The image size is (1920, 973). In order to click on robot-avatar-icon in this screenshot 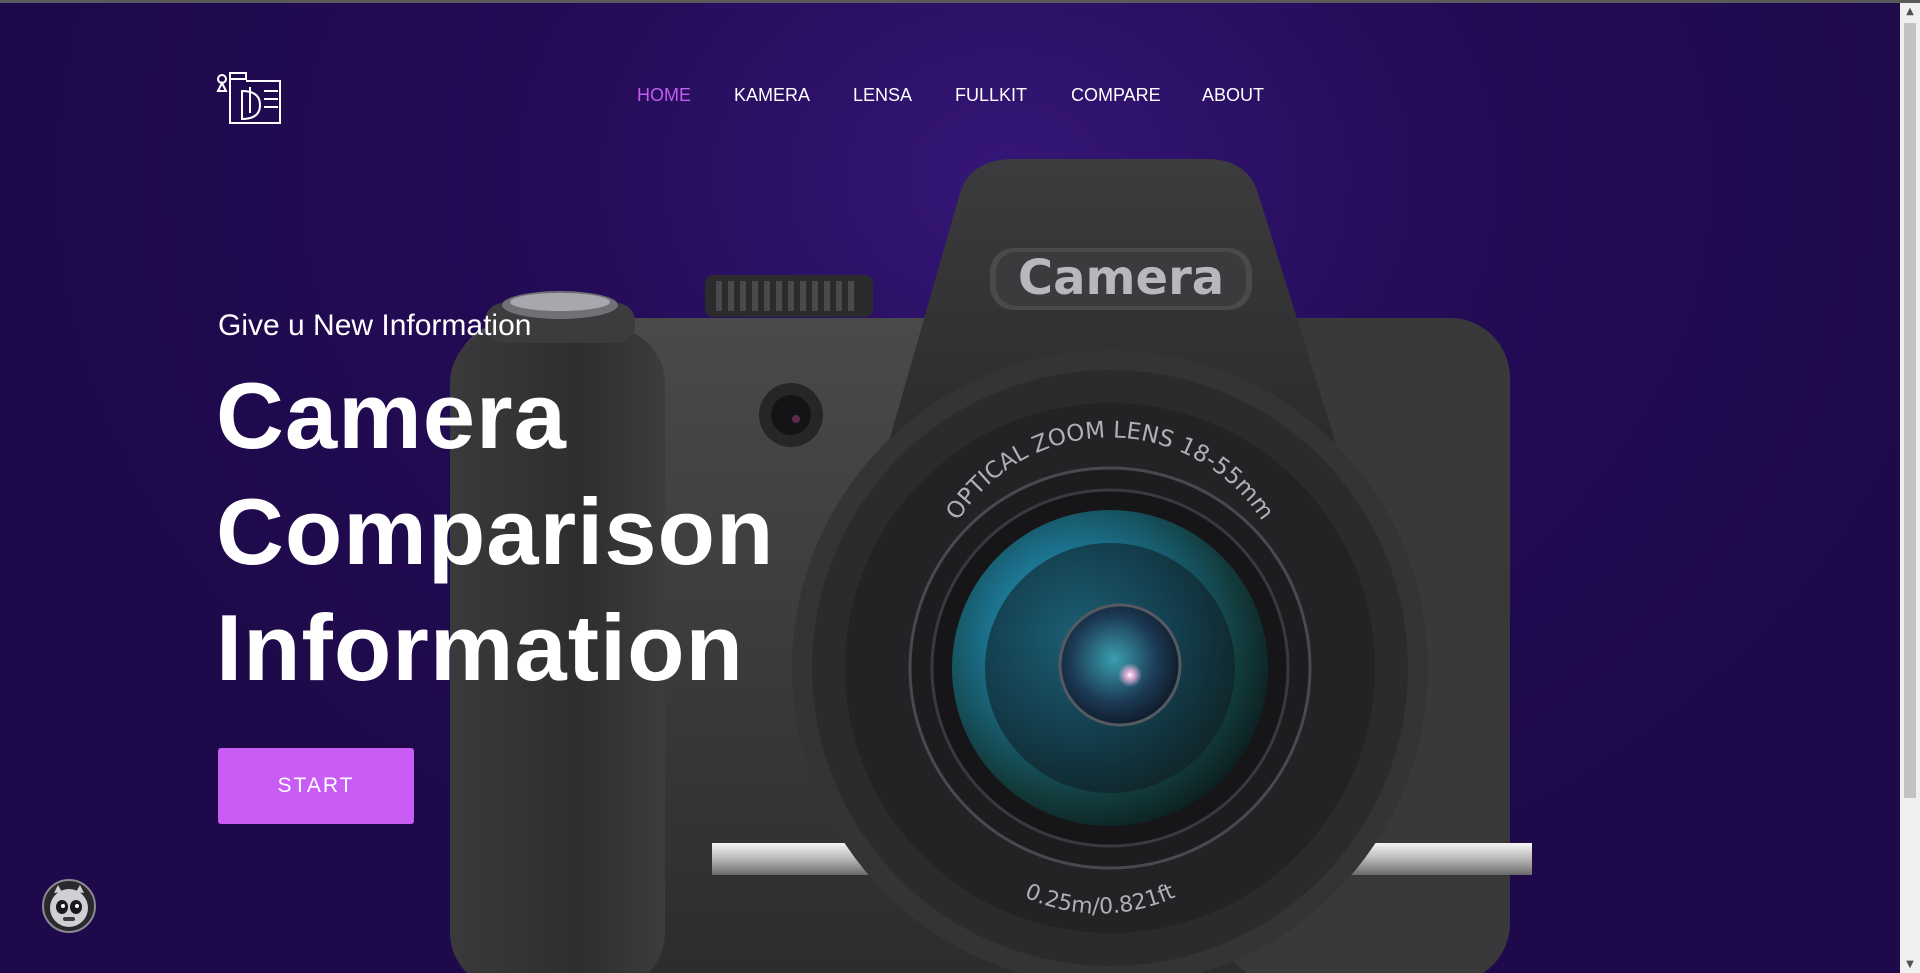, I will do `click(69, 906)`.